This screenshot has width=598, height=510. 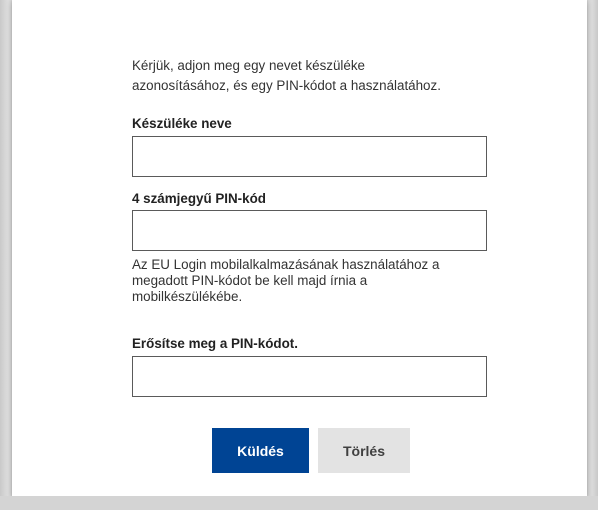 What do you see at coordinates (248, 65) in the screenshot?
I see `intro-line-1: Kérjük, adjon meg egy nevet készüléke` at bounding box center [248, 65].